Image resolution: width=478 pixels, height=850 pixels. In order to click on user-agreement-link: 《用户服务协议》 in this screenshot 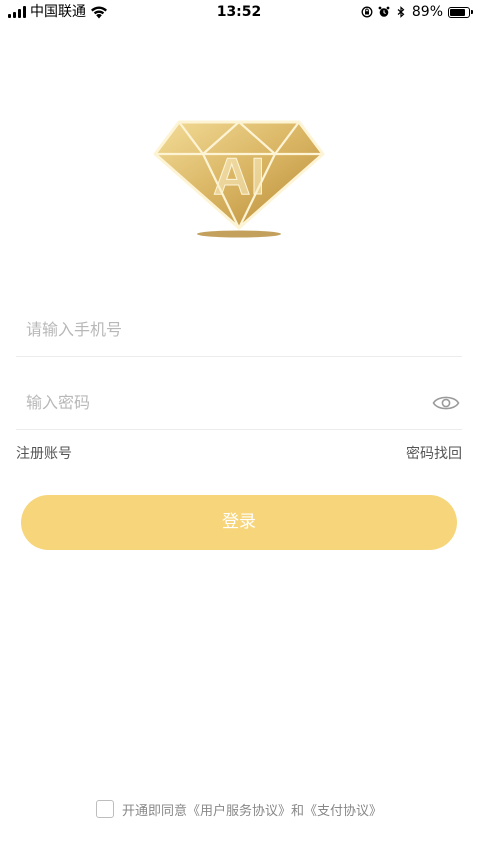, I will do `click(239, 809)`.